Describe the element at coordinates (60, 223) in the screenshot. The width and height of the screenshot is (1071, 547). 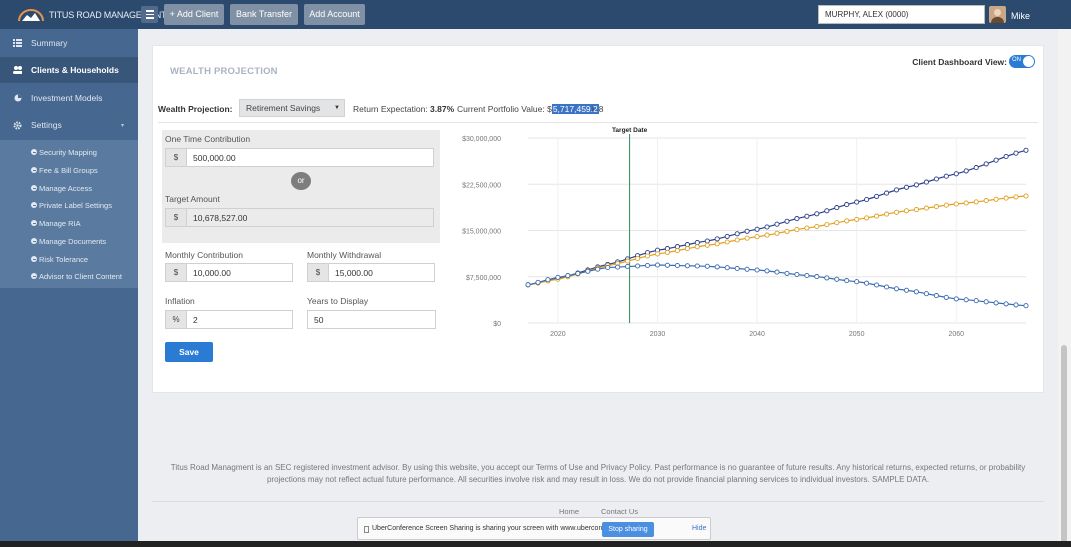
I see `submenu-label: Manage RIA` at that location.